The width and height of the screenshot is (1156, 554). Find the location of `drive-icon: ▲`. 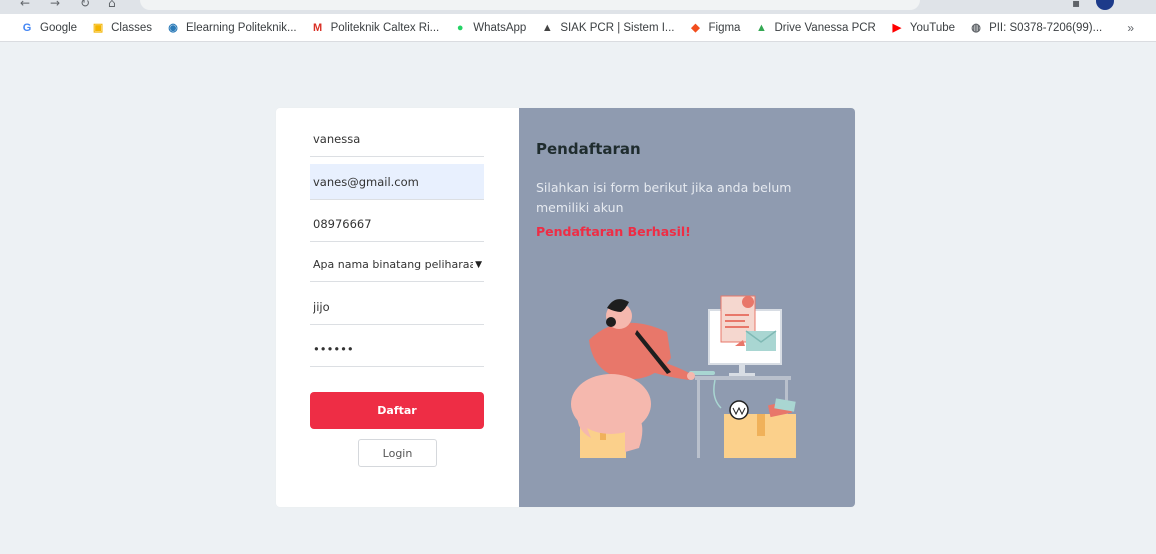

drive-icon: ▲ is located at coordinates (761, 27).